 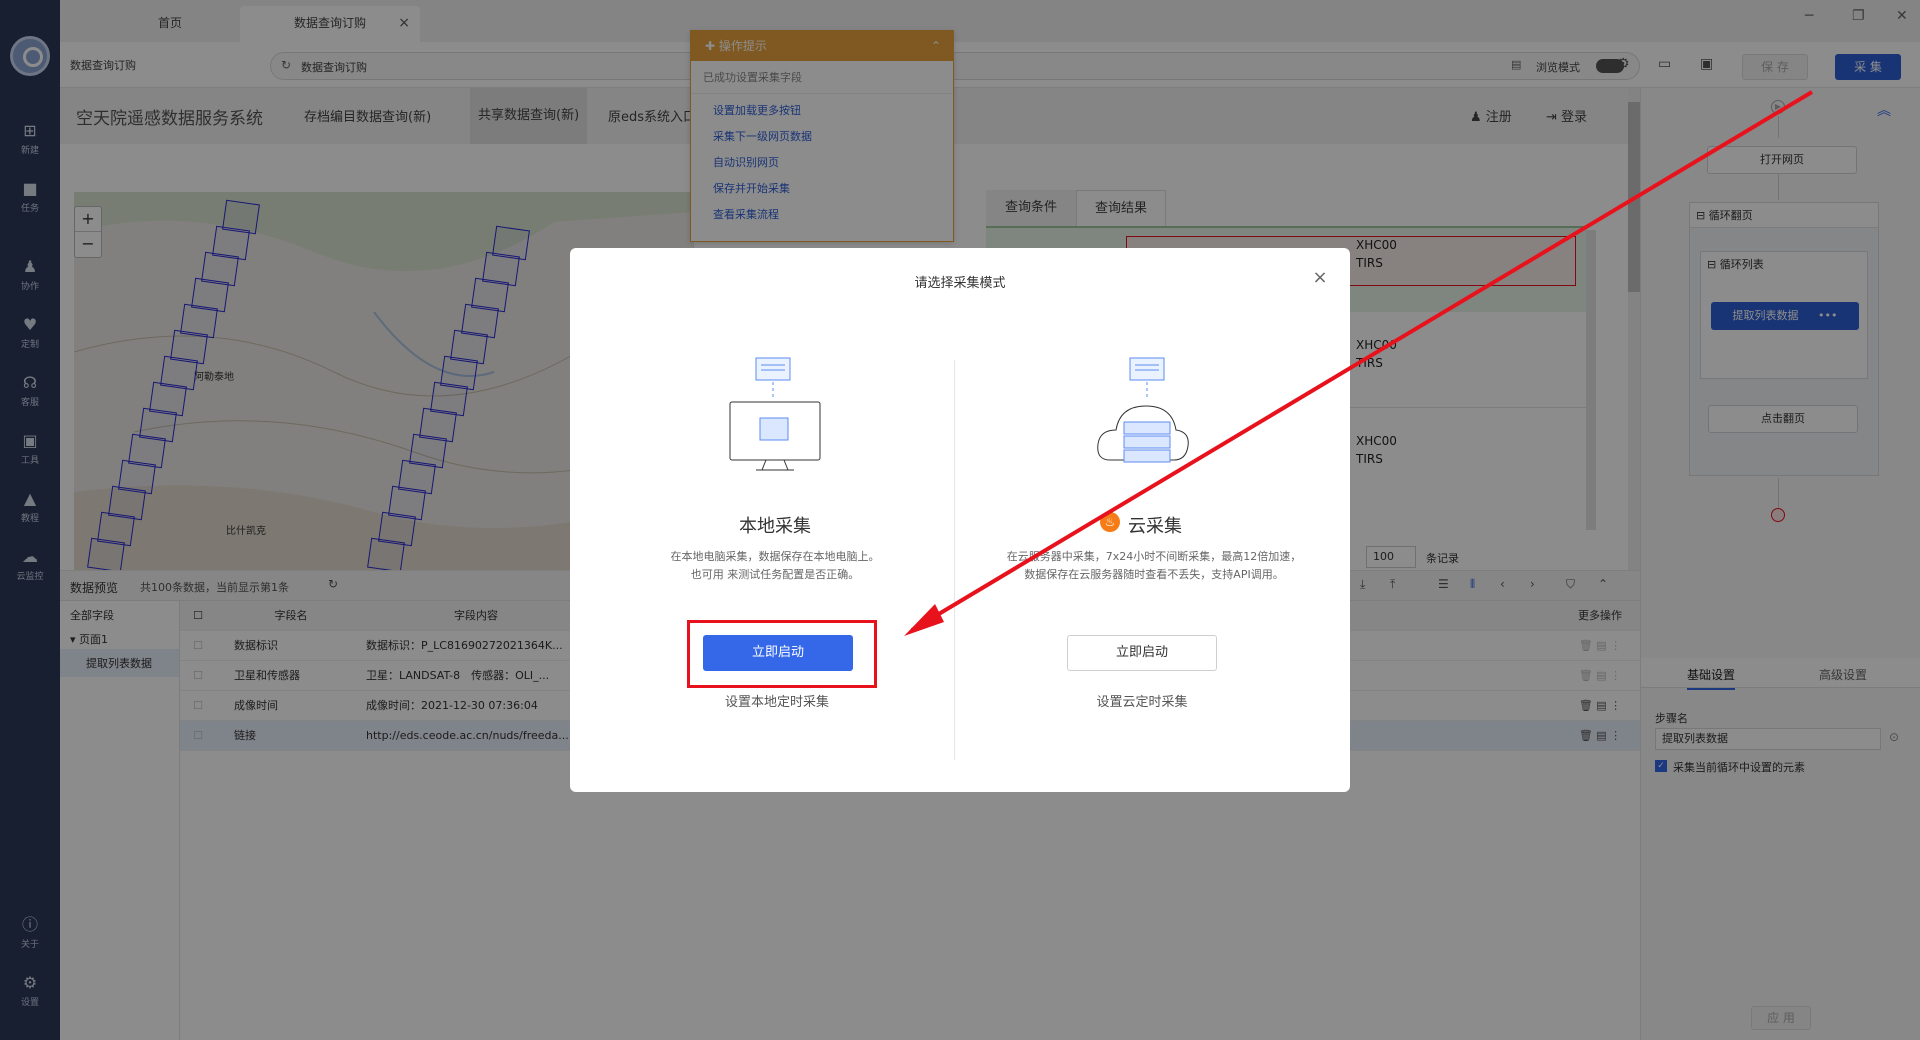 I want to click on local-desc-2: 也可用 来测试任务配置是否正确。, so click(x=775, y=574).